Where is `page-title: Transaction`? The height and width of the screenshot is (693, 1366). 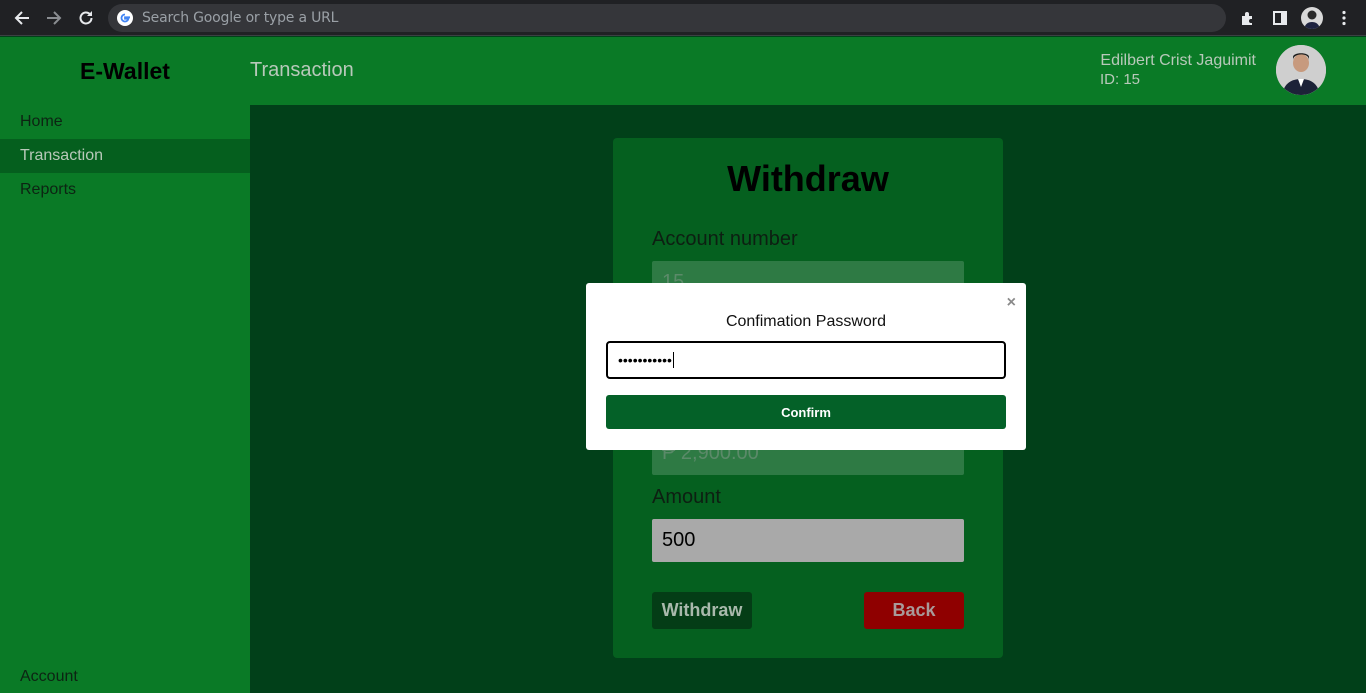
page-title: Transaction is located at coordinates (302, 70).